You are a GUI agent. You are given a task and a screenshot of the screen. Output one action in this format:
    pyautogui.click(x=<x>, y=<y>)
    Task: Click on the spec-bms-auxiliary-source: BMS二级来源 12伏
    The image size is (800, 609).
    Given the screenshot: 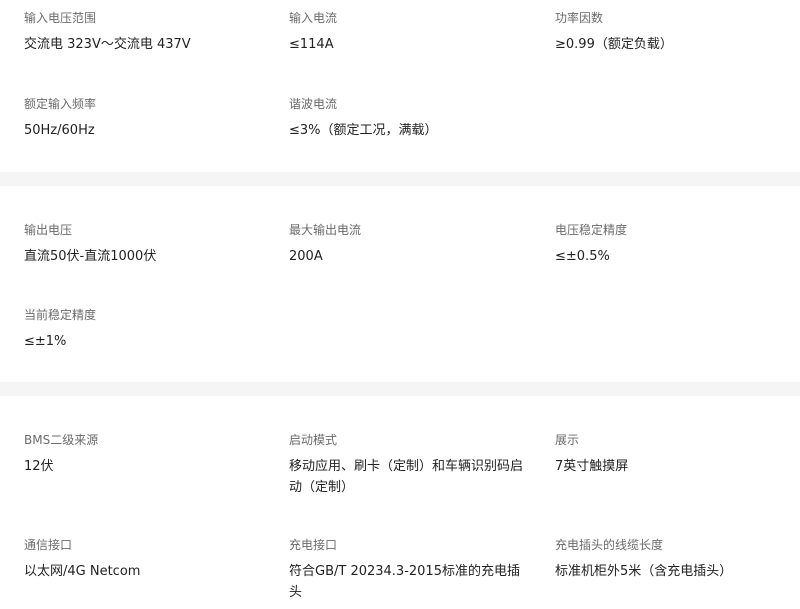 What is the action you would take?
    pyautogui.click(x=144, y=454)
    